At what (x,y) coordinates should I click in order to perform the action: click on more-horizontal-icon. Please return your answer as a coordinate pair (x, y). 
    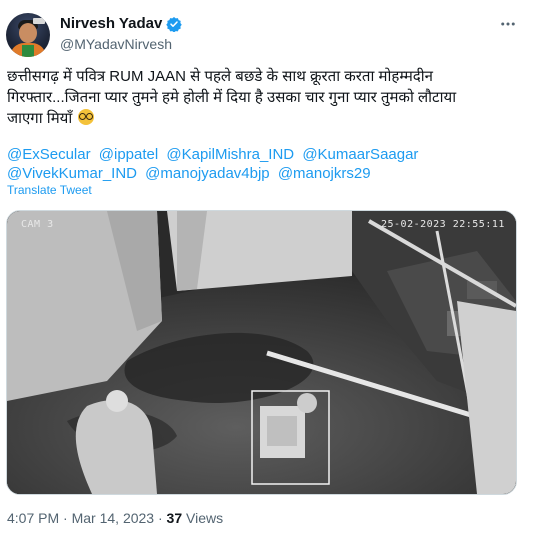
    Looking at the image, I should click on (508, 24).